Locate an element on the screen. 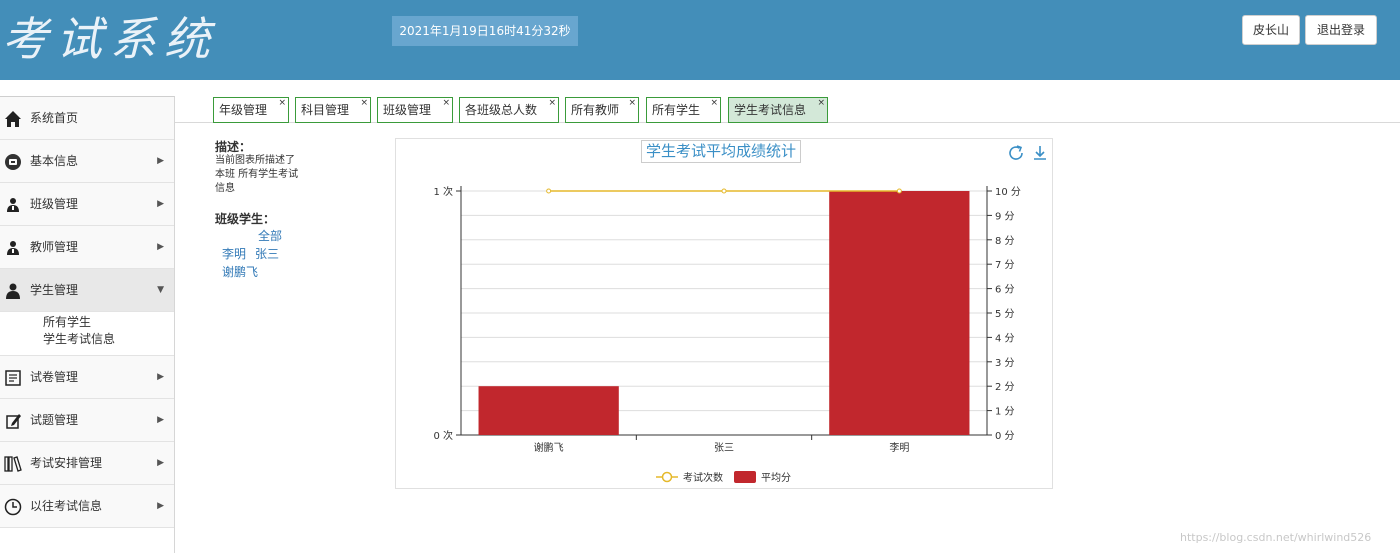 This screenshot has height=553, width=1400. right-axis-tick-label: 1 分 is located at coordinates (1005, 412).